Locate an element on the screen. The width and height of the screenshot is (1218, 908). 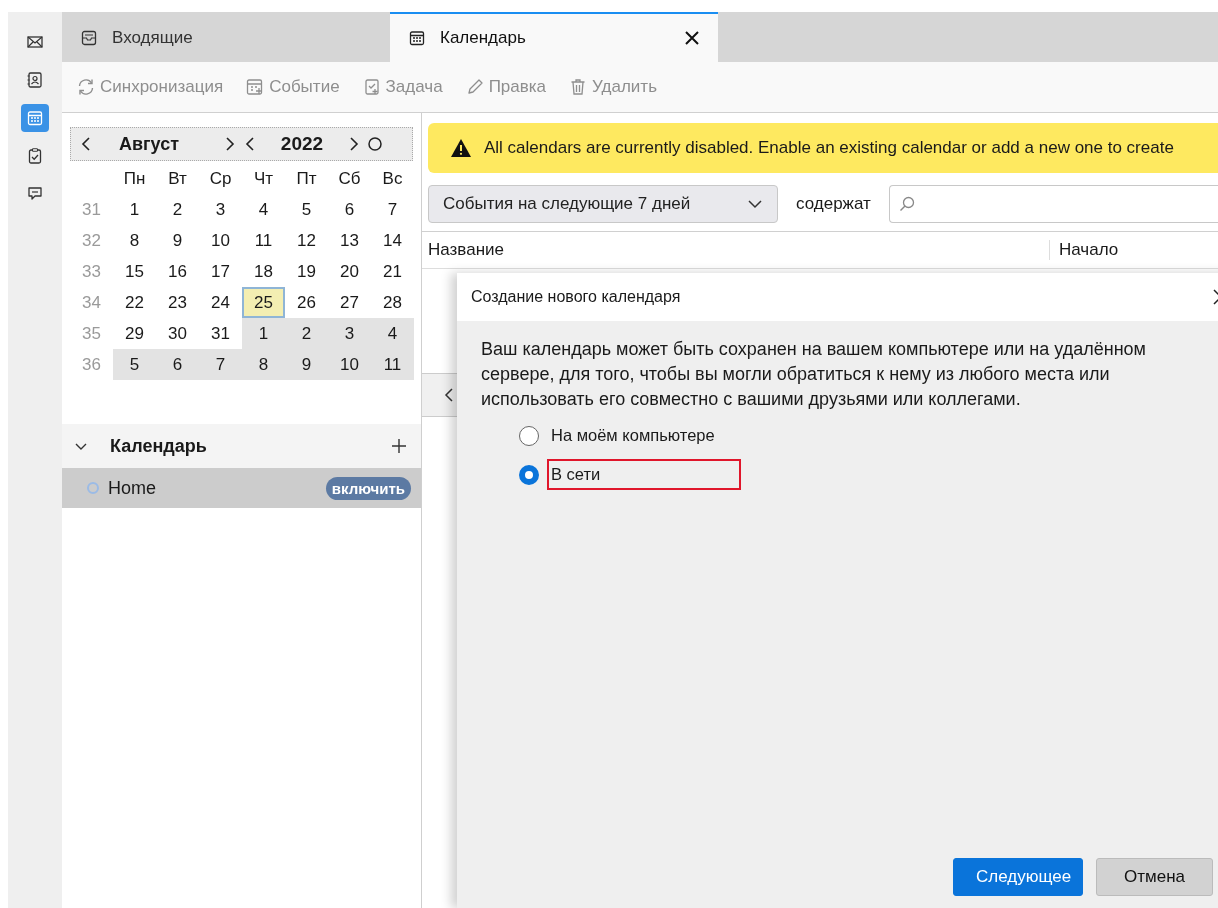
week-number: 36 is located at coordinates (91, 364).